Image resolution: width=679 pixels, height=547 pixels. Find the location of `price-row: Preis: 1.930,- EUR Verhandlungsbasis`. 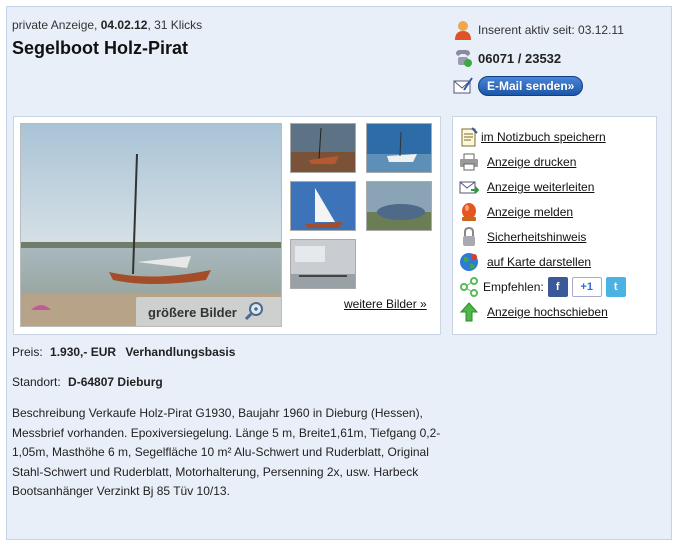

price-row: Preis: 1.930,- EUR Verhandlungsbasis is located at coordinates (123, 352).